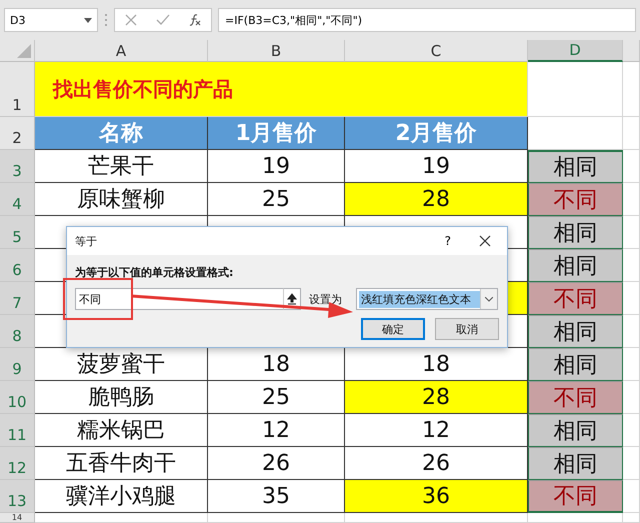  What do you see at coordinates (121, 496) in the screenshot?
I see `table-cell: 骥洋小鸡腿` at bounding box center [121, 496].